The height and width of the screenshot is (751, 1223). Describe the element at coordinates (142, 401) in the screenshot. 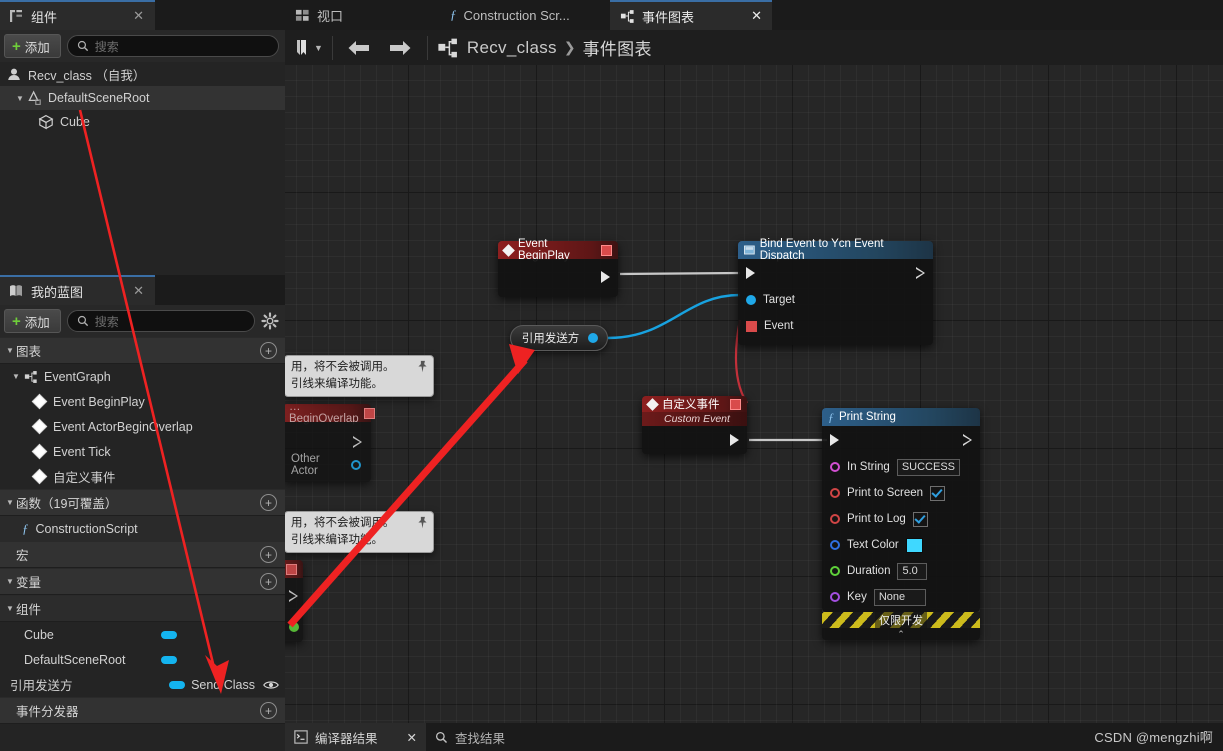

I see `graph-item-event-beginplay: Event BeginPlay` at that location.